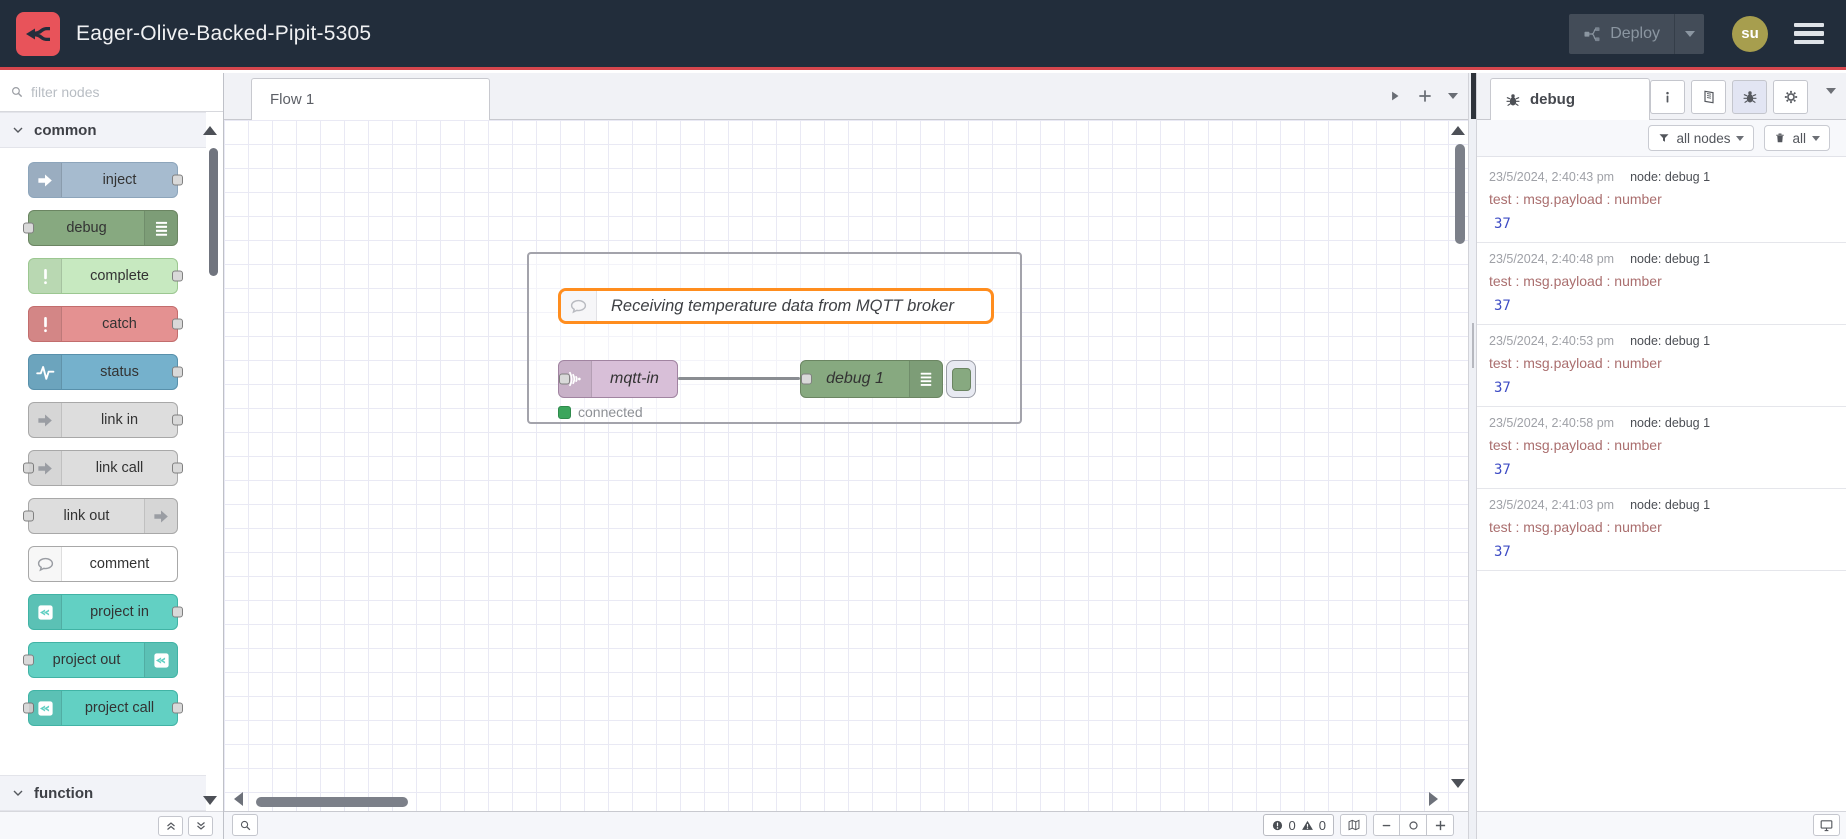 The width and height of the screenshot is (1846, 839). I want to click on palette-scroll-up-arrow, so click(210, 130).